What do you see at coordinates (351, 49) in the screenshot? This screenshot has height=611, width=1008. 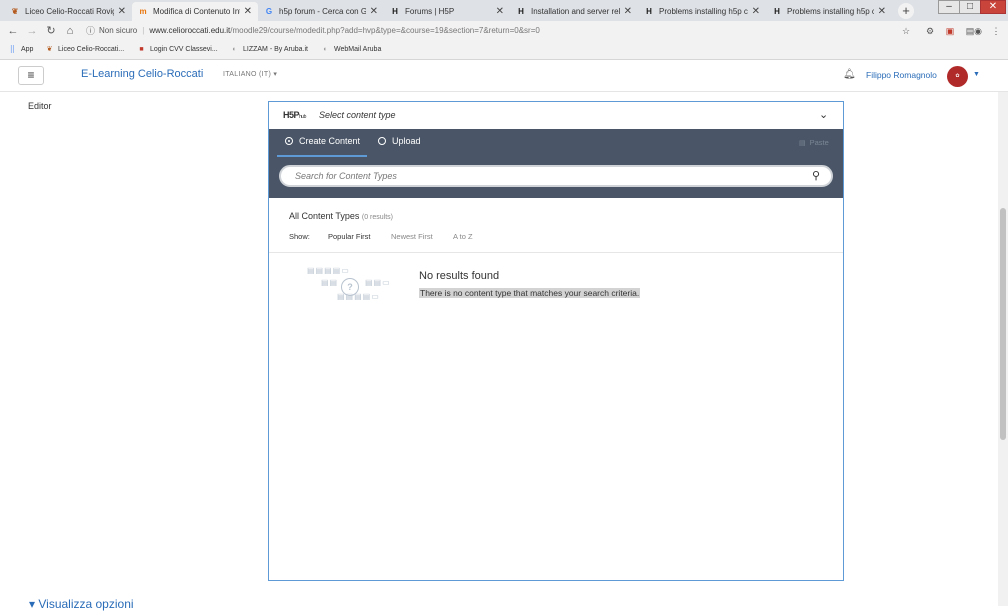 I see `bookmark-item: ◐ WebMail Aruba` at bounding box center [351, 49].